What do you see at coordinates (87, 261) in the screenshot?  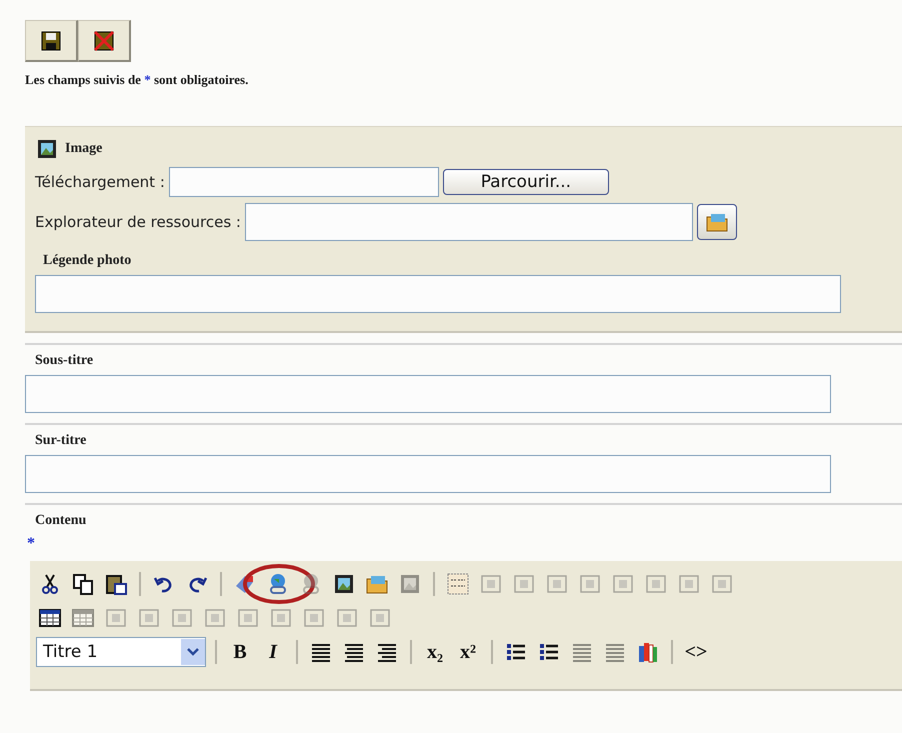 I see `caption-label: Légende photo` at bounding box center [87, 261].